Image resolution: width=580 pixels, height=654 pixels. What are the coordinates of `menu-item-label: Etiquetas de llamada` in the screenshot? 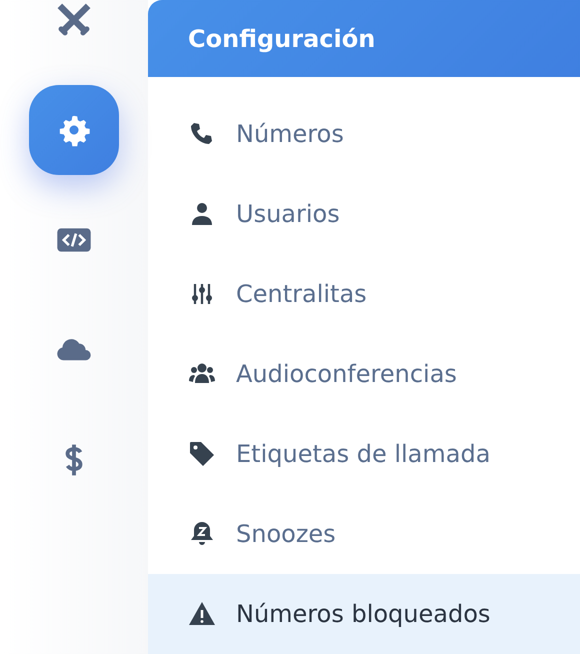 It's located at (363, 454).